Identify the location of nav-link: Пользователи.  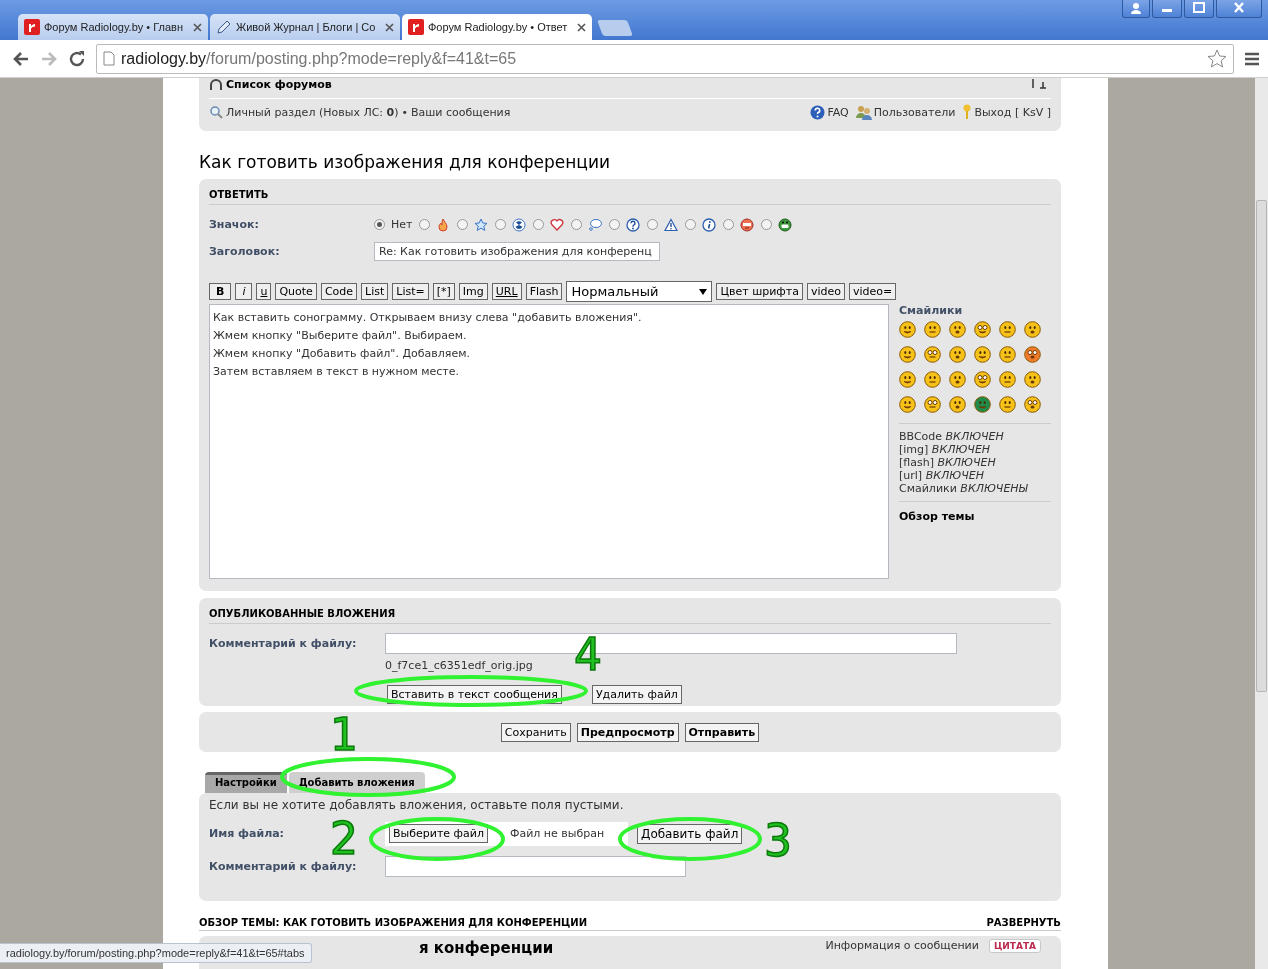
(914, 112).